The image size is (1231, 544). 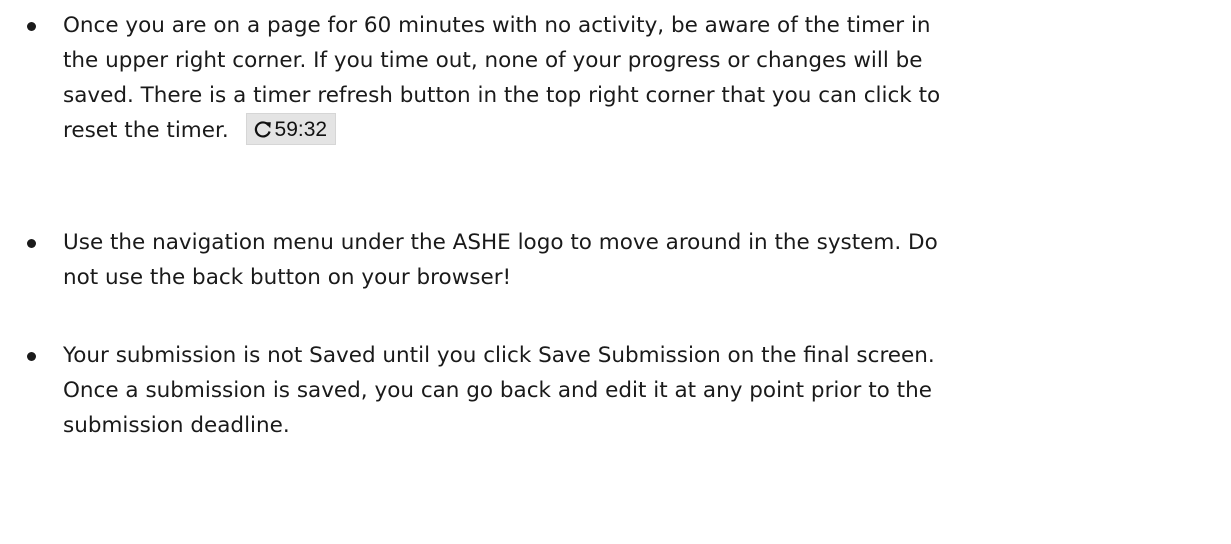 I want to click on text-line: reset the timer., so click(x=146, y=130).